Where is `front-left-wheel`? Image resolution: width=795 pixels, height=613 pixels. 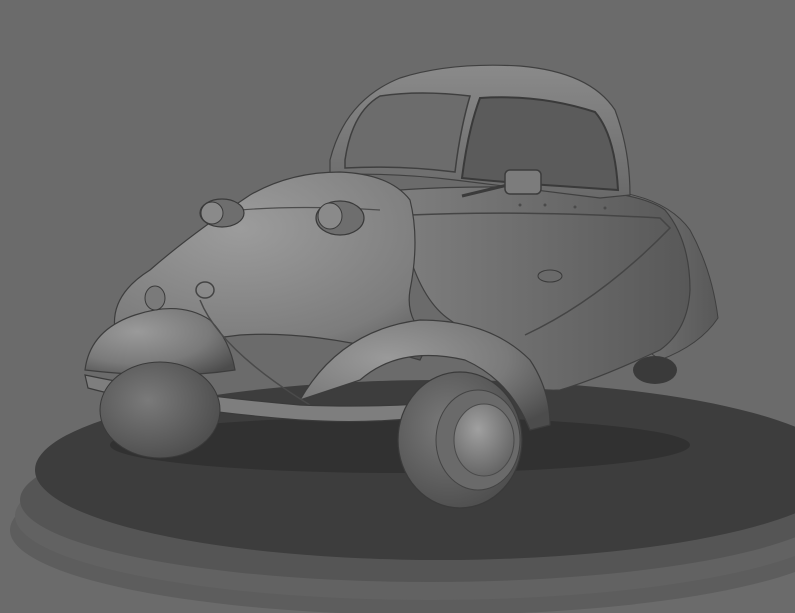 front-left-wheel is located at coordinates (160, 410).